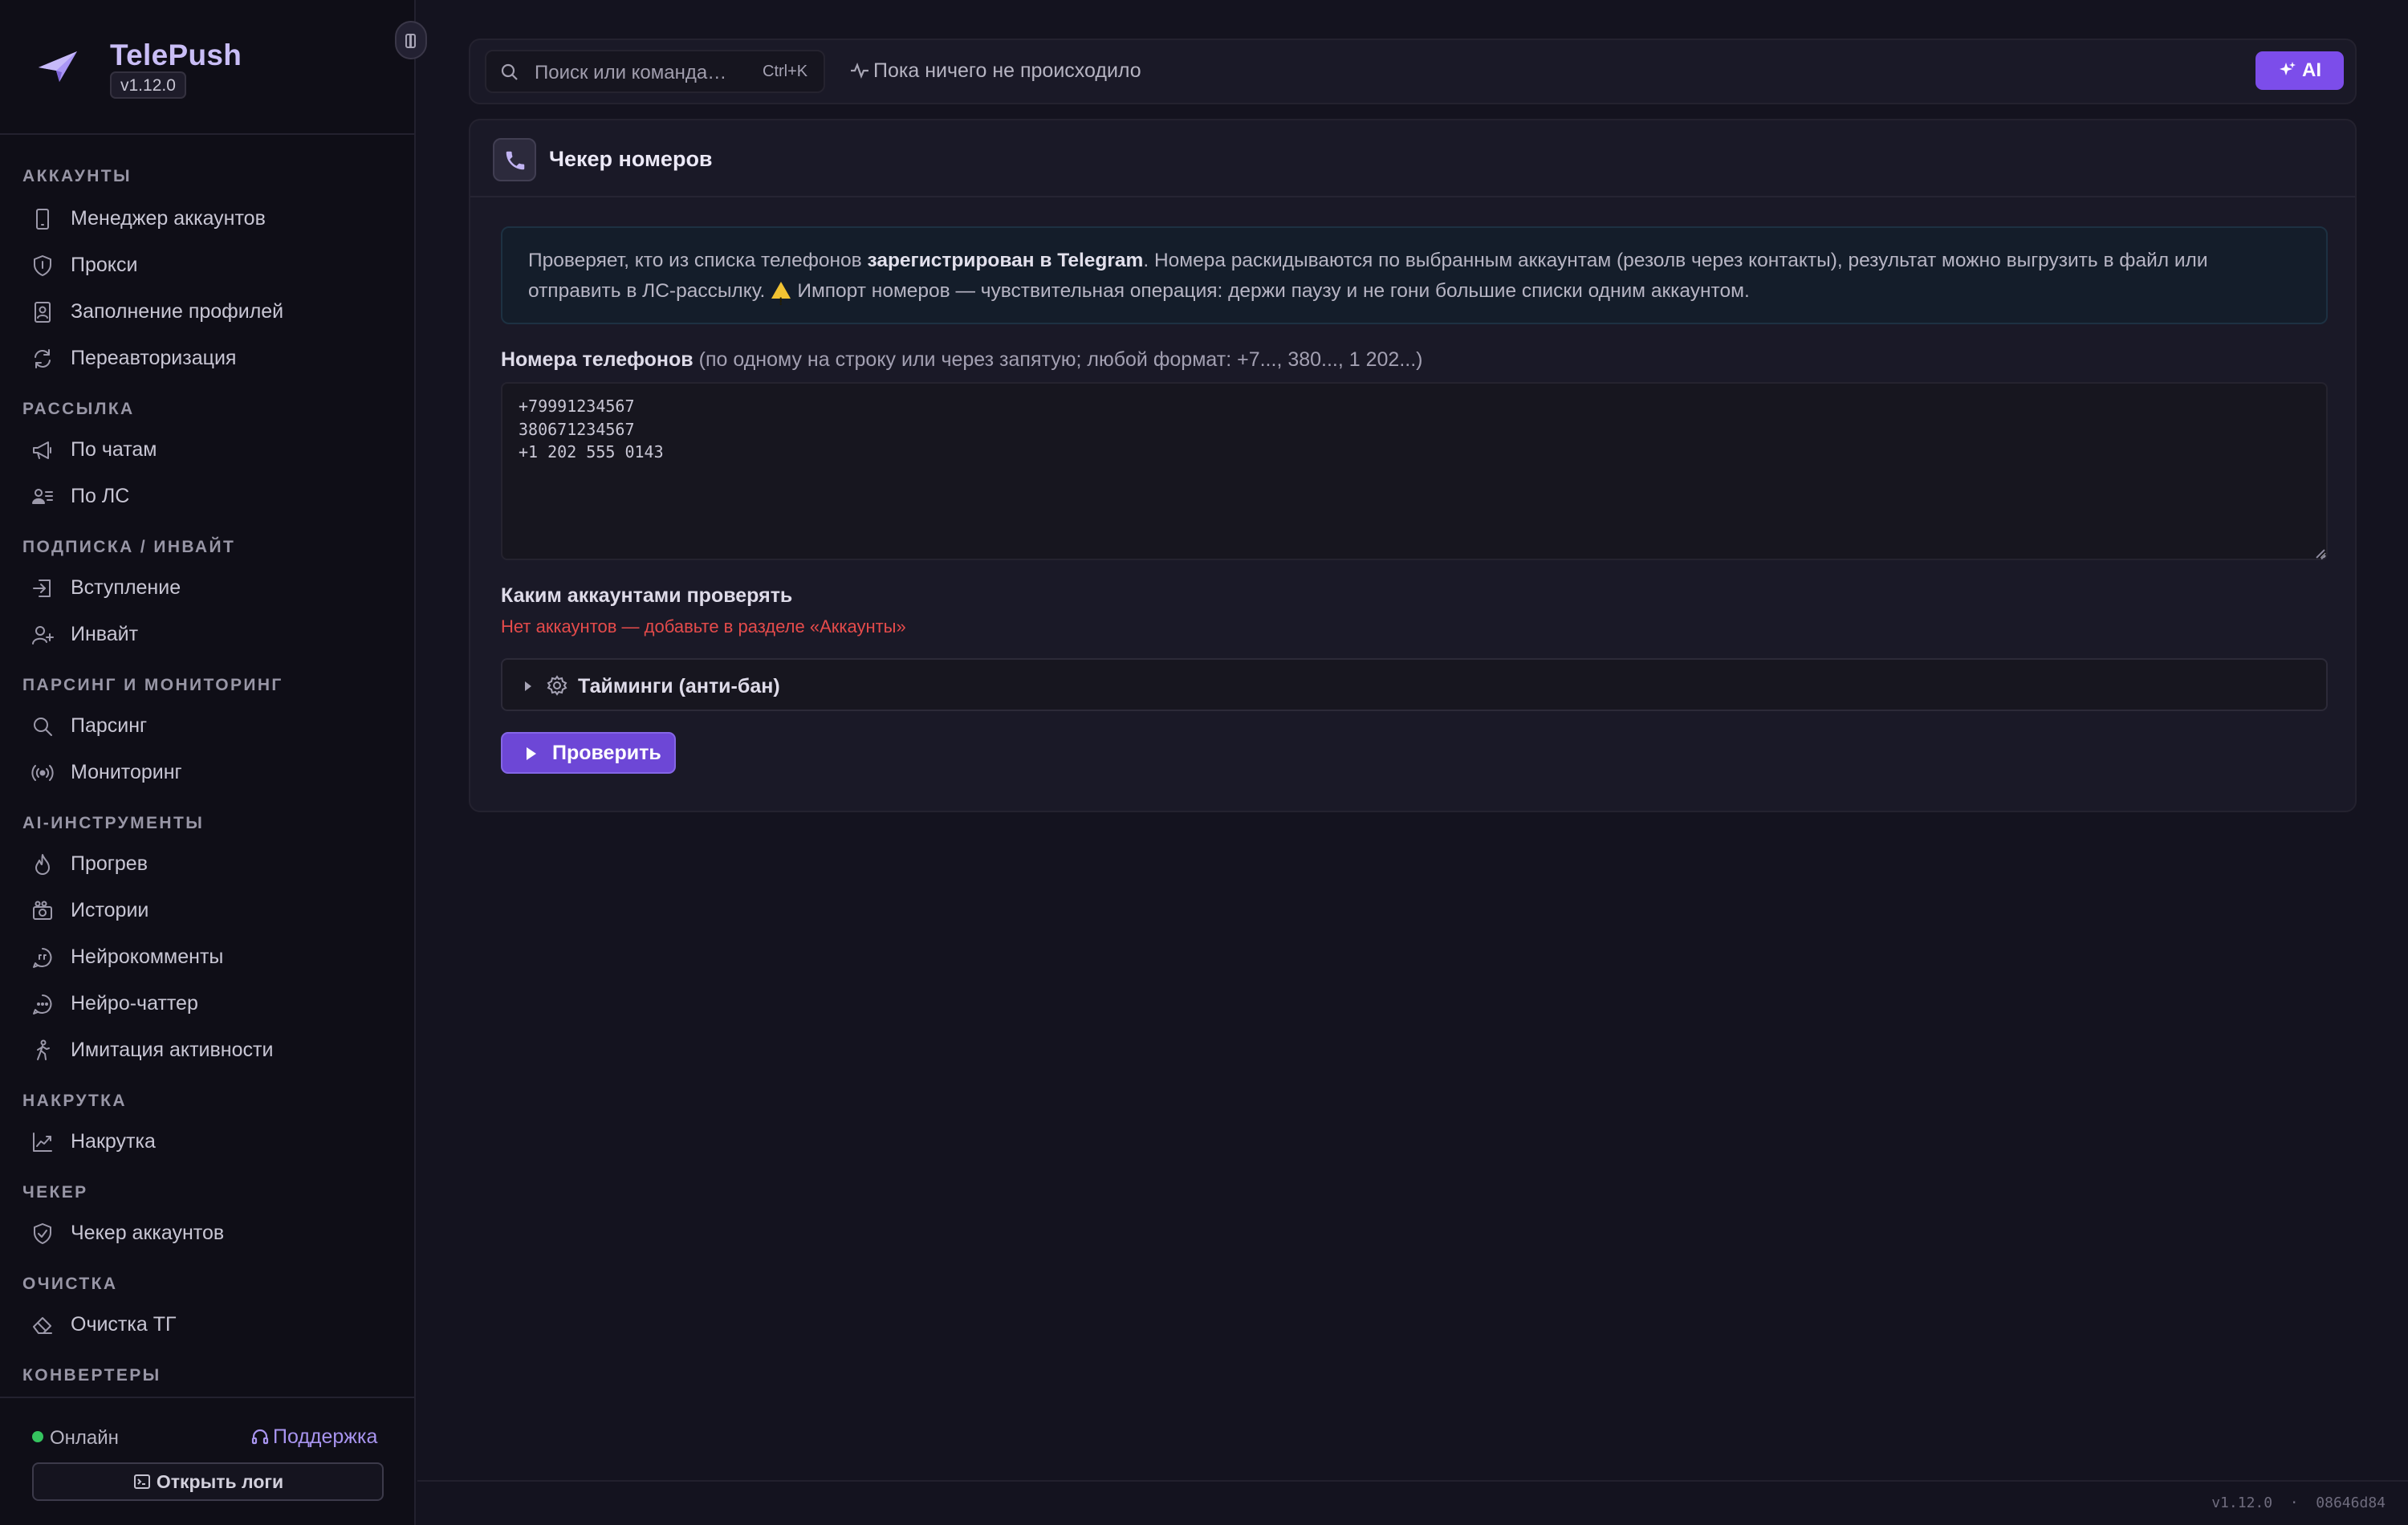  What do you see at coordinates (43, 773) in the screenshot?
I see `radio-icon` at bounding box center [43, 773].